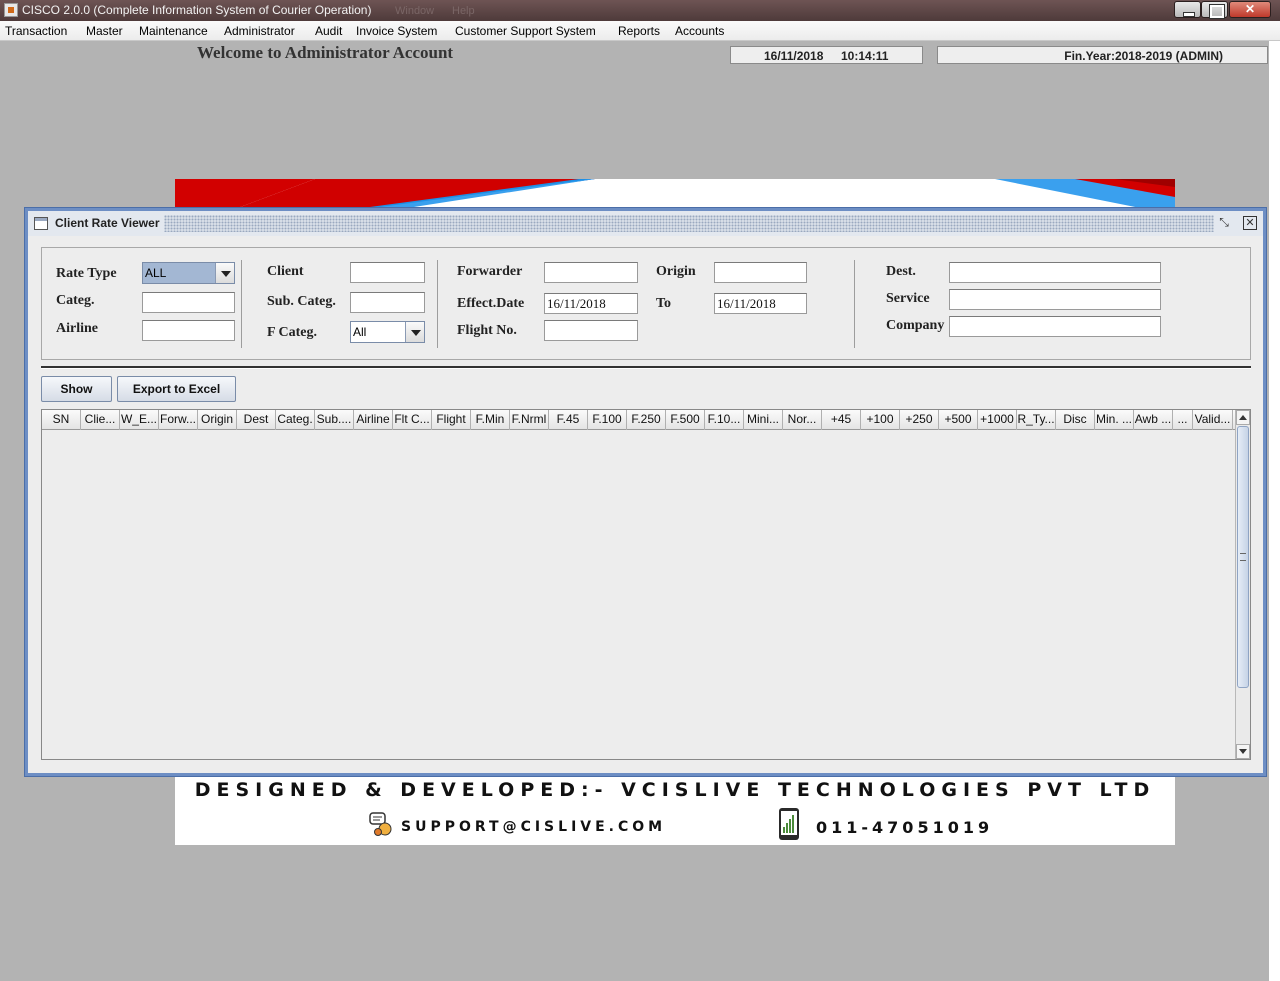 The image size is (1280, 981). What do you see at coordinates (295, 420) in the screenshot?
I see `column-header: Categ.` at bounding box center [295, 420].